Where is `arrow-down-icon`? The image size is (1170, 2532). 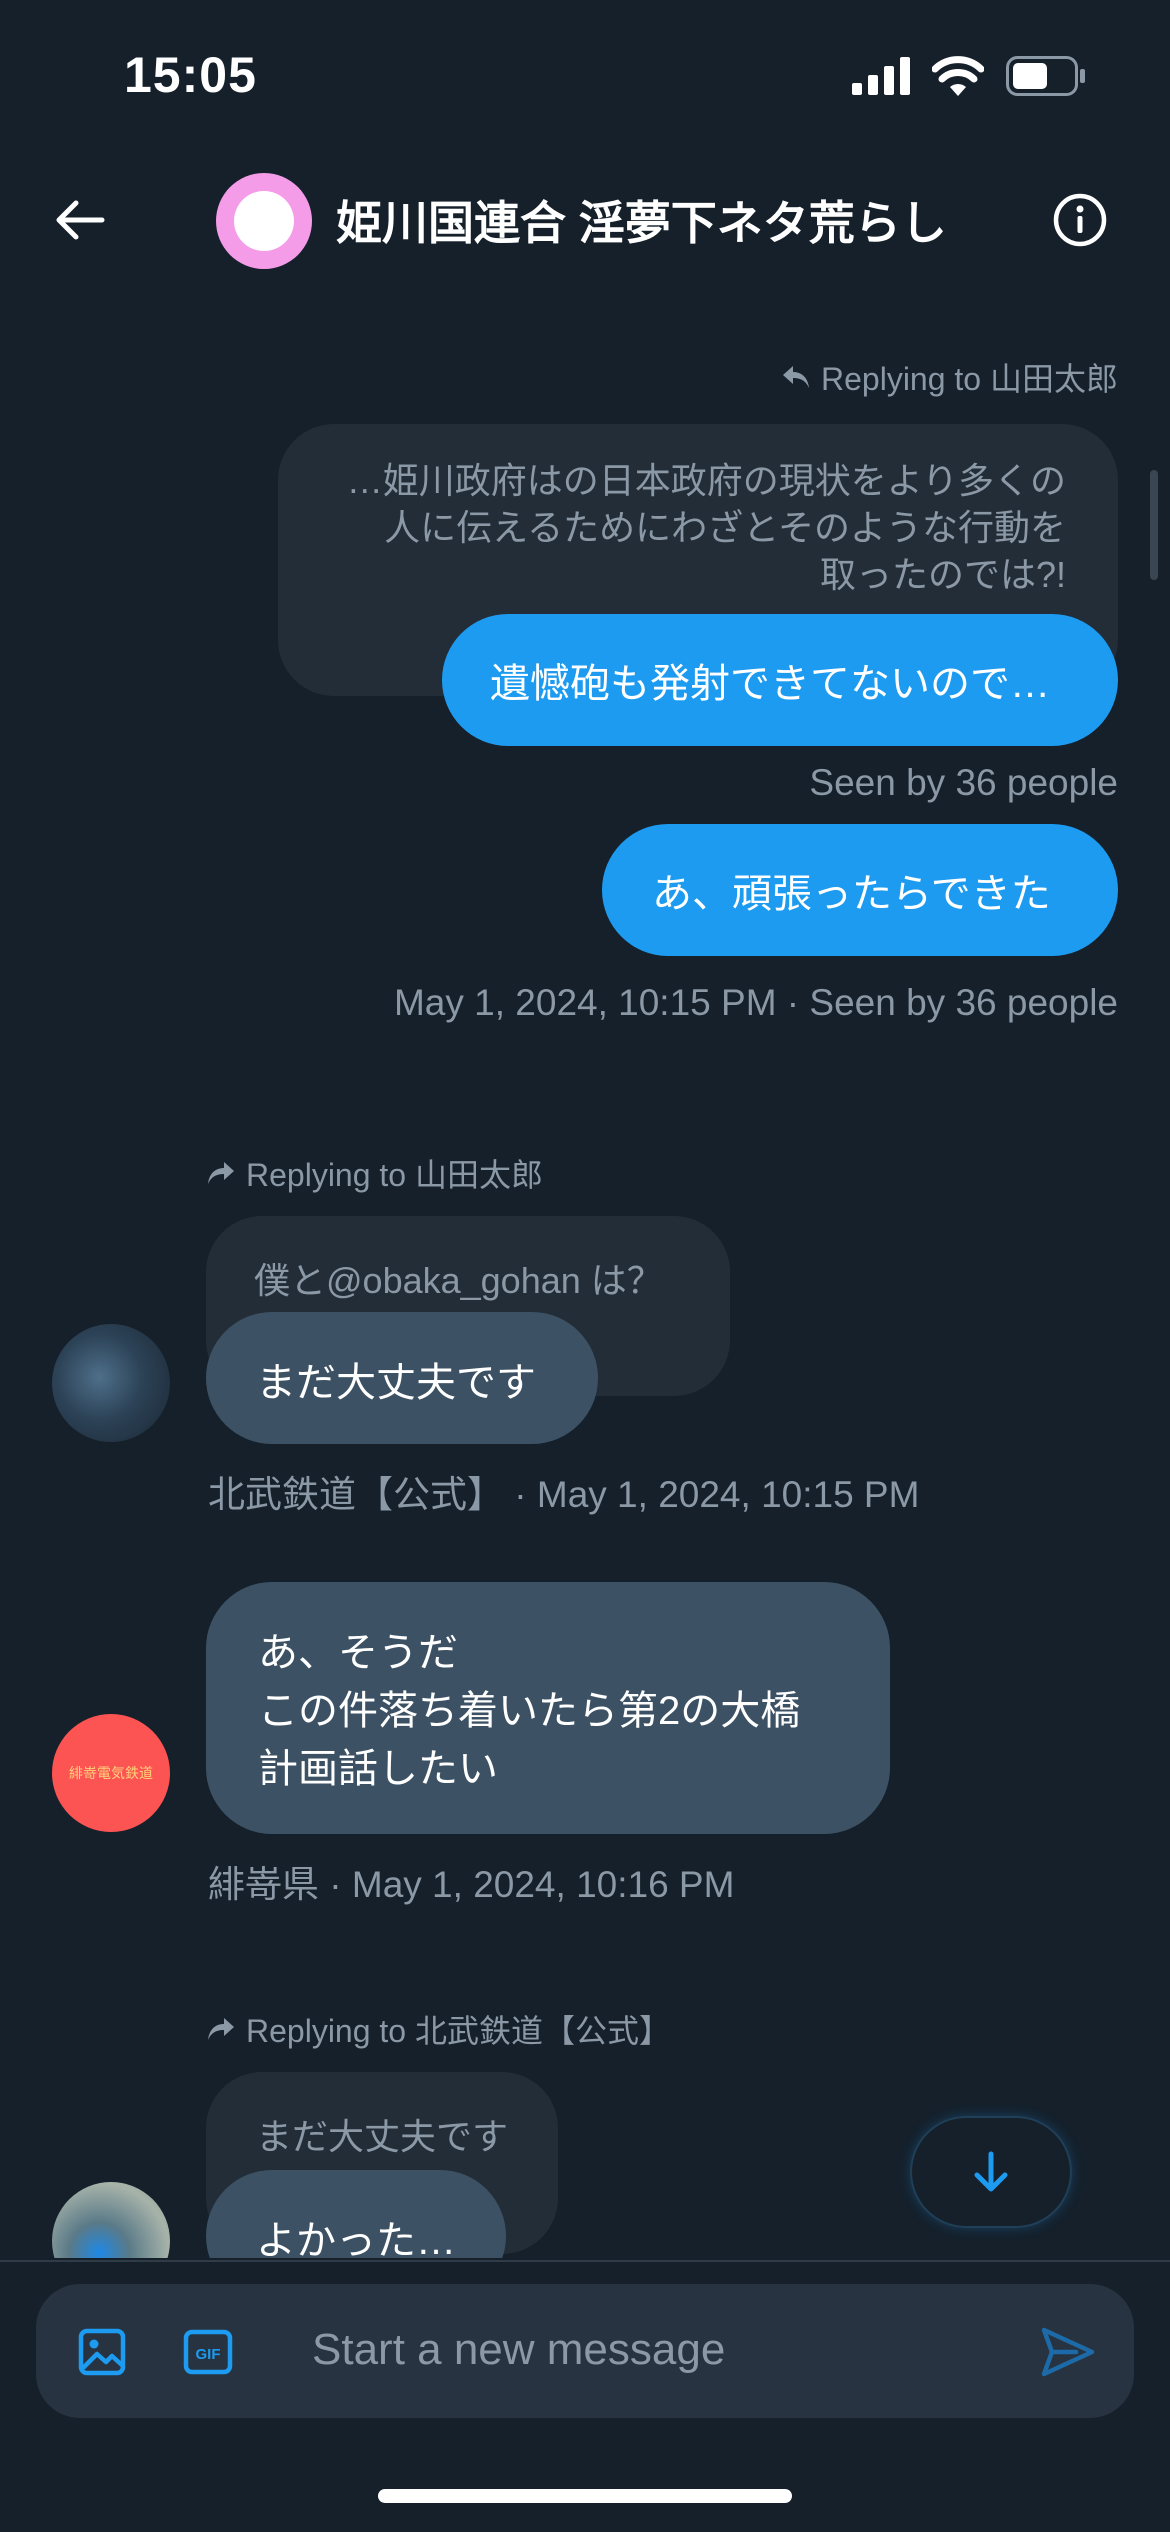
arrow-down-icon is located at coordinates (991, 2171).